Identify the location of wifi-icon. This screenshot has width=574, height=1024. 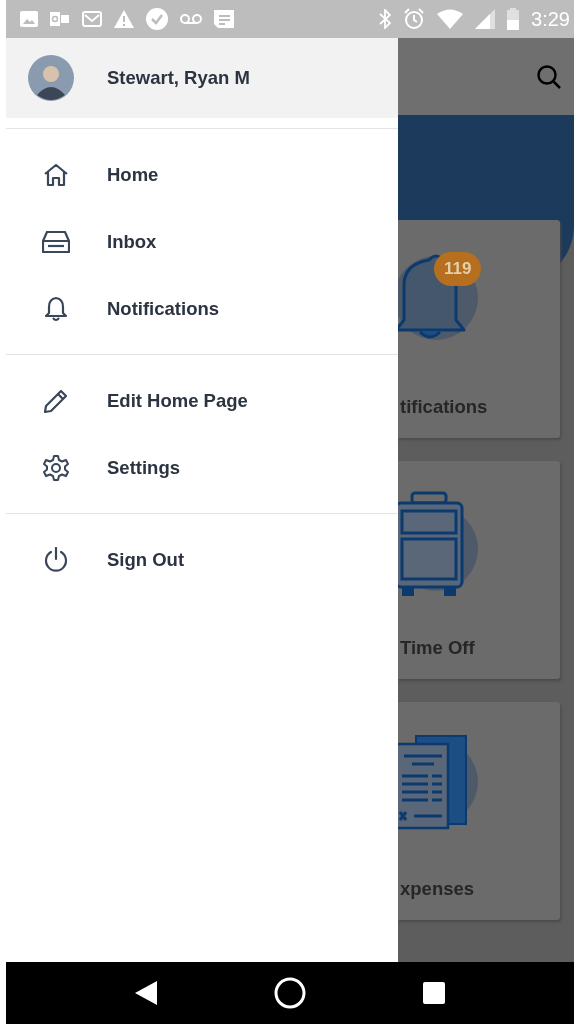
(450, 19).